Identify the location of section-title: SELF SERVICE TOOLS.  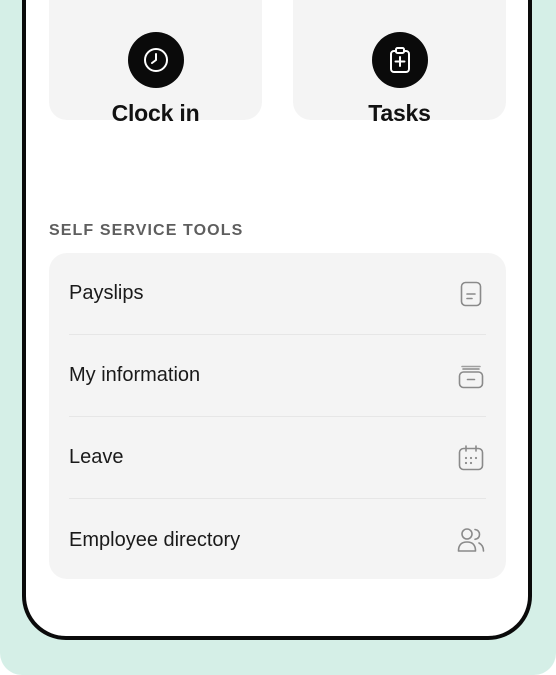
(146, 230).